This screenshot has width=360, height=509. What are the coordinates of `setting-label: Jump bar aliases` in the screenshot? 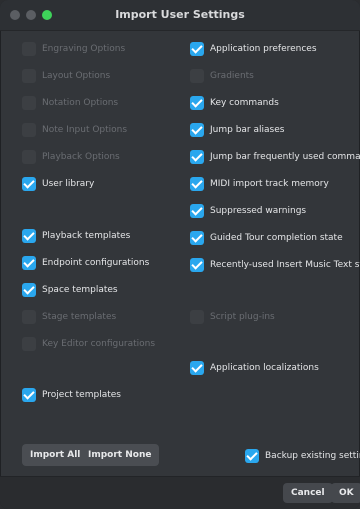 It's located at (247, 130).